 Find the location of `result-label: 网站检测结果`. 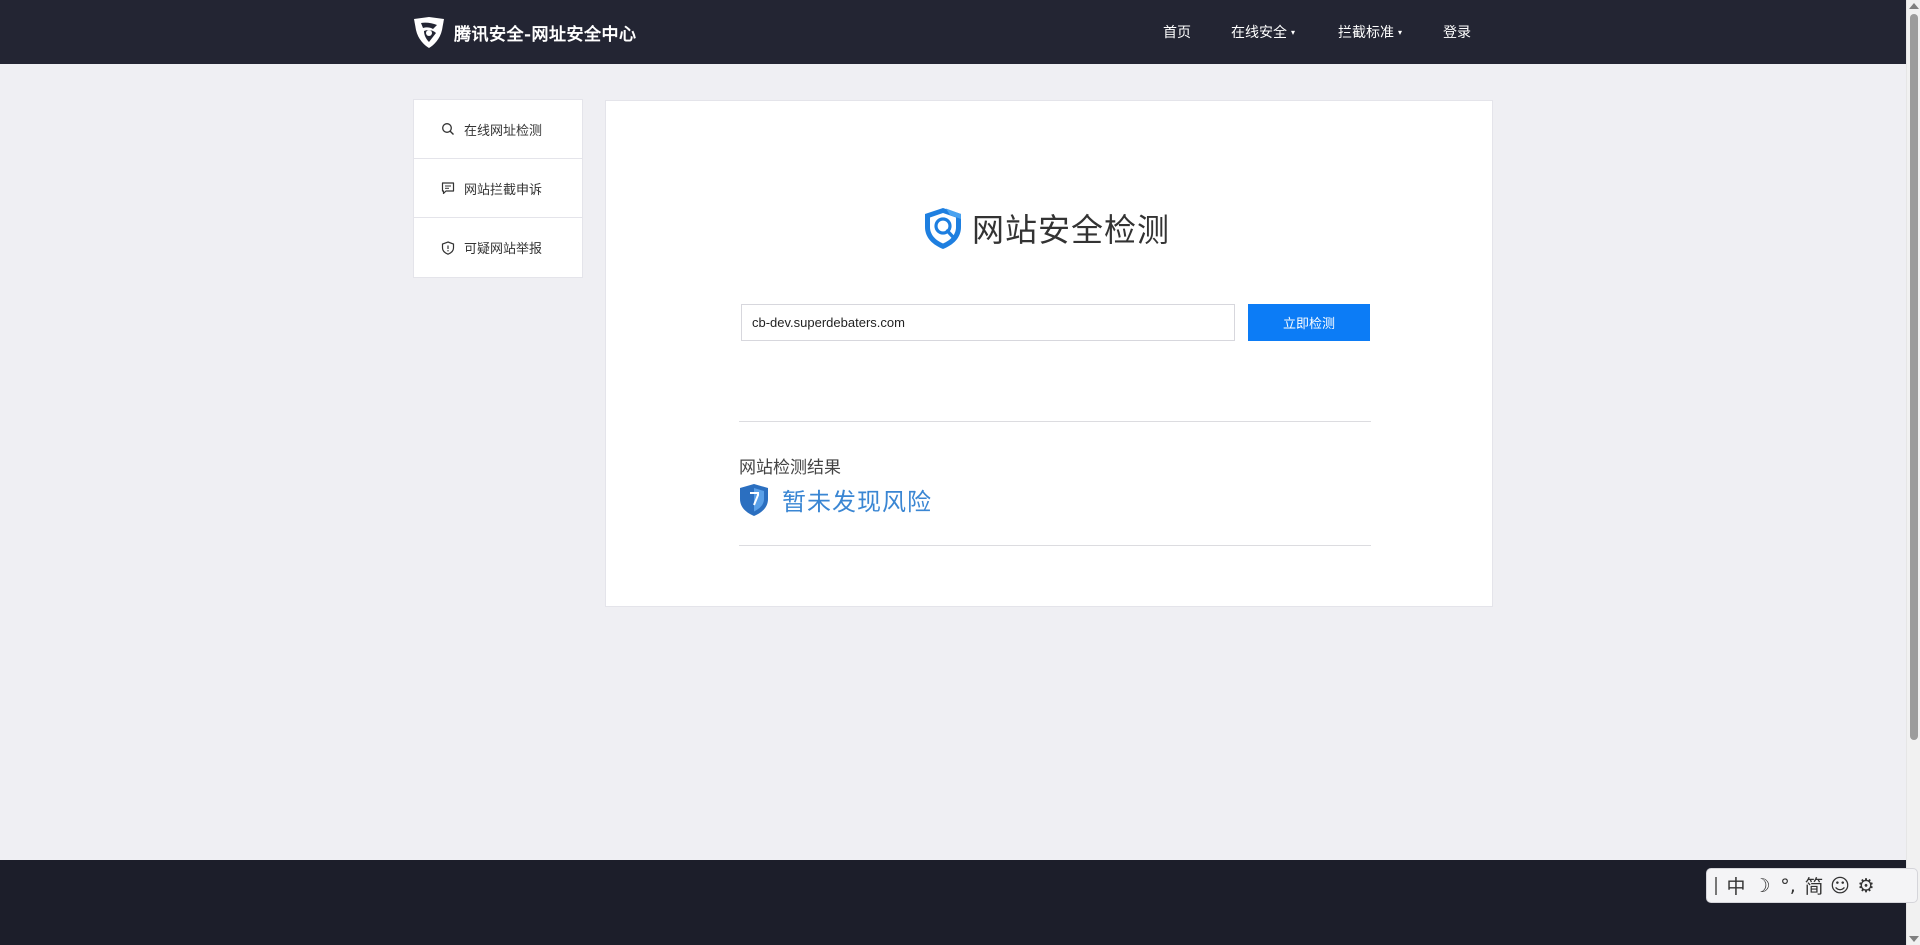

result-label: 网站检测结果 is located at coordinates (790, 468).